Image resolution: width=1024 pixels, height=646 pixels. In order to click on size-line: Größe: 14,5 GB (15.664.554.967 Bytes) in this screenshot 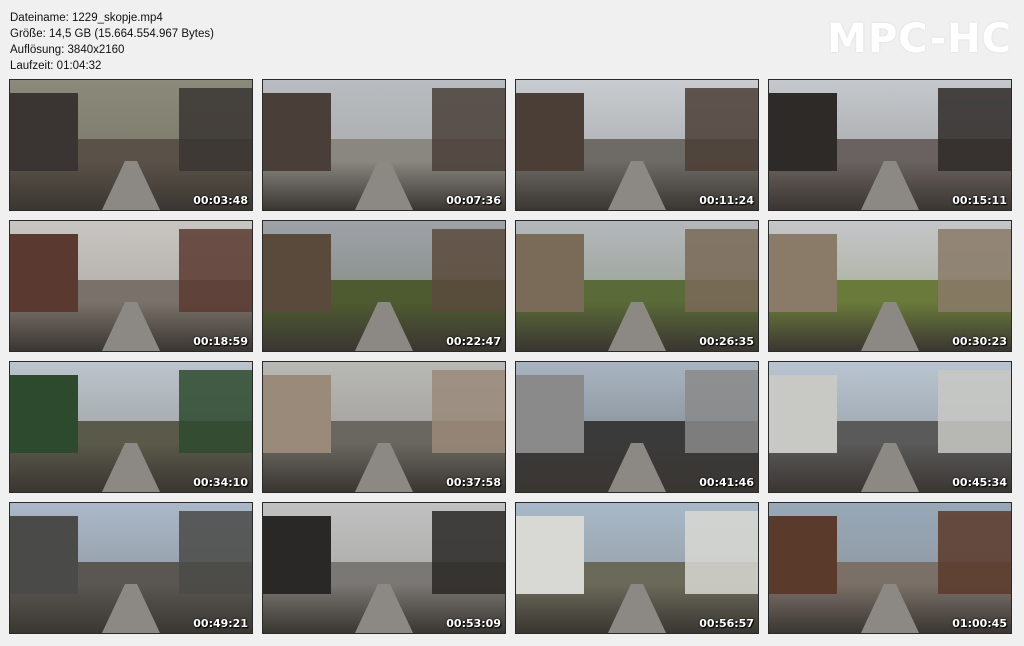, I will do `click(112, 34)`.